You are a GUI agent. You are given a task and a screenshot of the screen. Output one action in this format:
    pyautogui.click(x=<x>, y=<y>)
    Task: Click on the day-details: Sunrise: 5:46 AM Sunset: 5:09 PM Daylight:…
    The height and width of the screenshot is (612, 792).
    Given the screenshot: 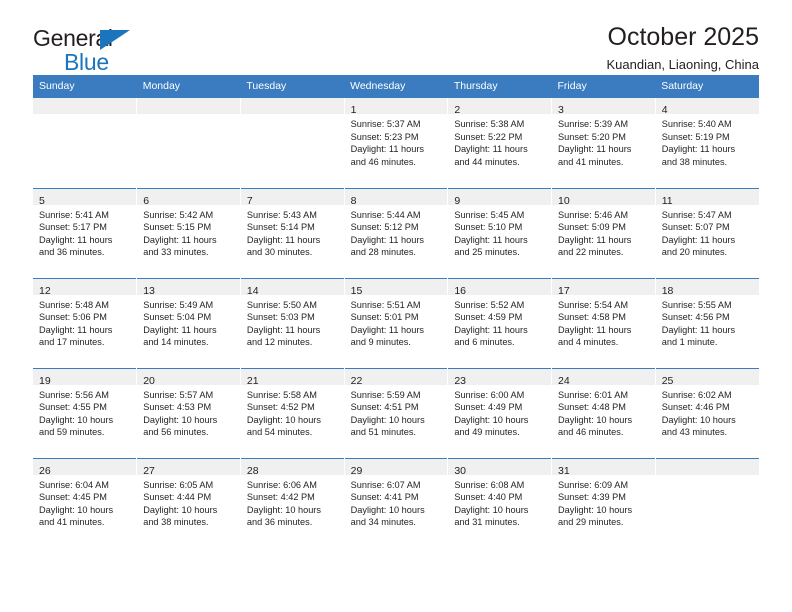 What is the action you would take?
    pyautogui.click(x=603, y=232)
    